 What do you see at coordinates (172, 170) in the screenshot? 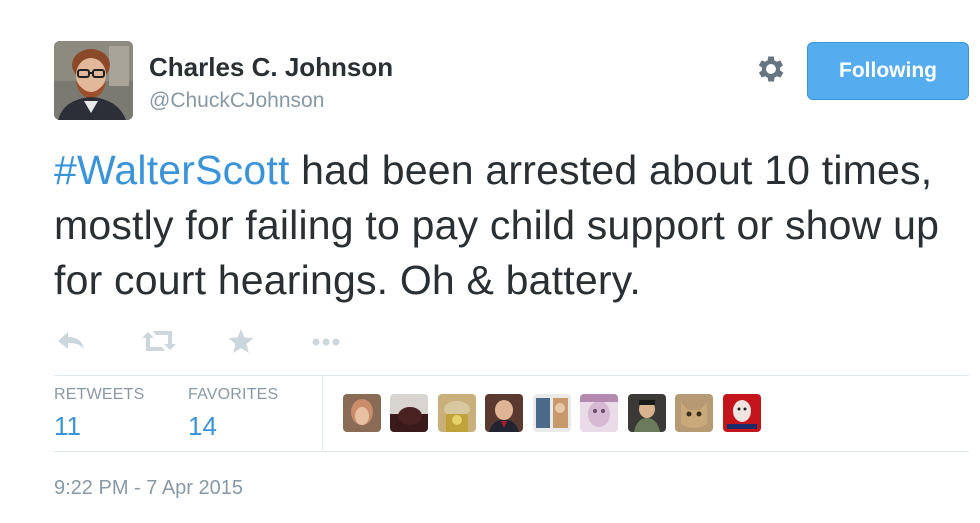
I see `hashtag-link: #WalterScott` at bounding box center [172, 170].